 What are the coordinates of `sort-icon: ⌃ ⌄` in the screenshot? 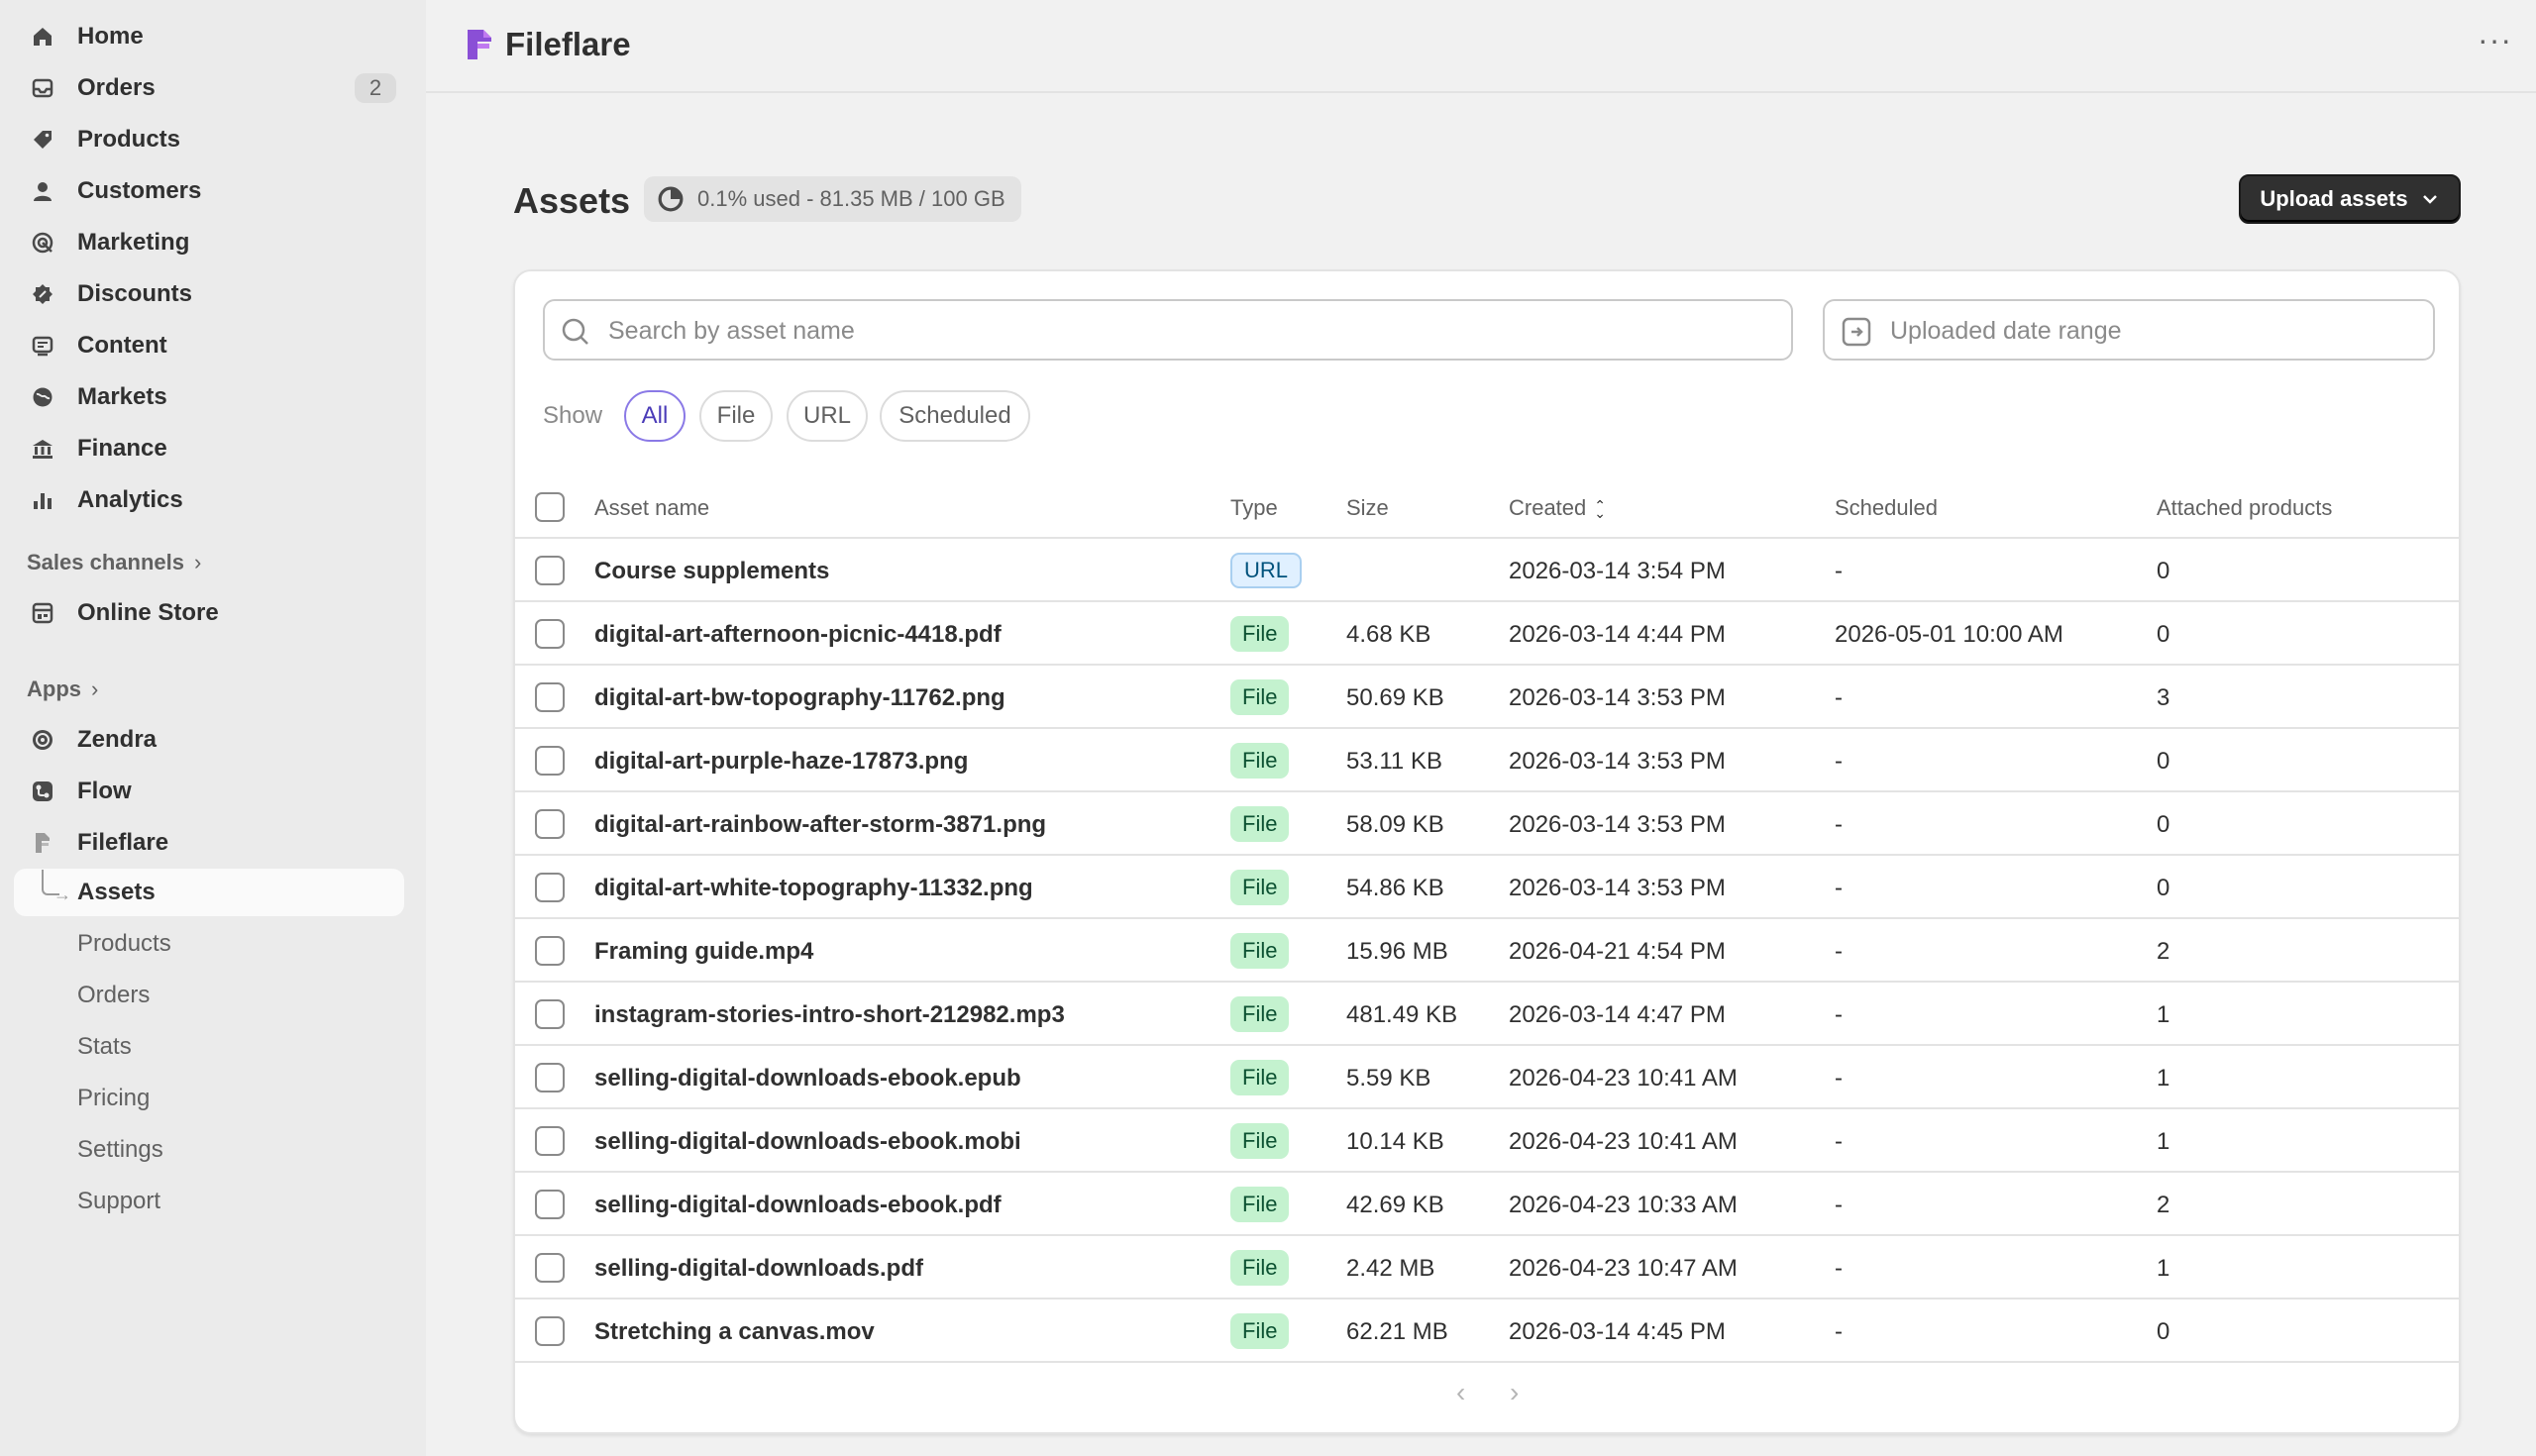 It's located at (1600, 509).